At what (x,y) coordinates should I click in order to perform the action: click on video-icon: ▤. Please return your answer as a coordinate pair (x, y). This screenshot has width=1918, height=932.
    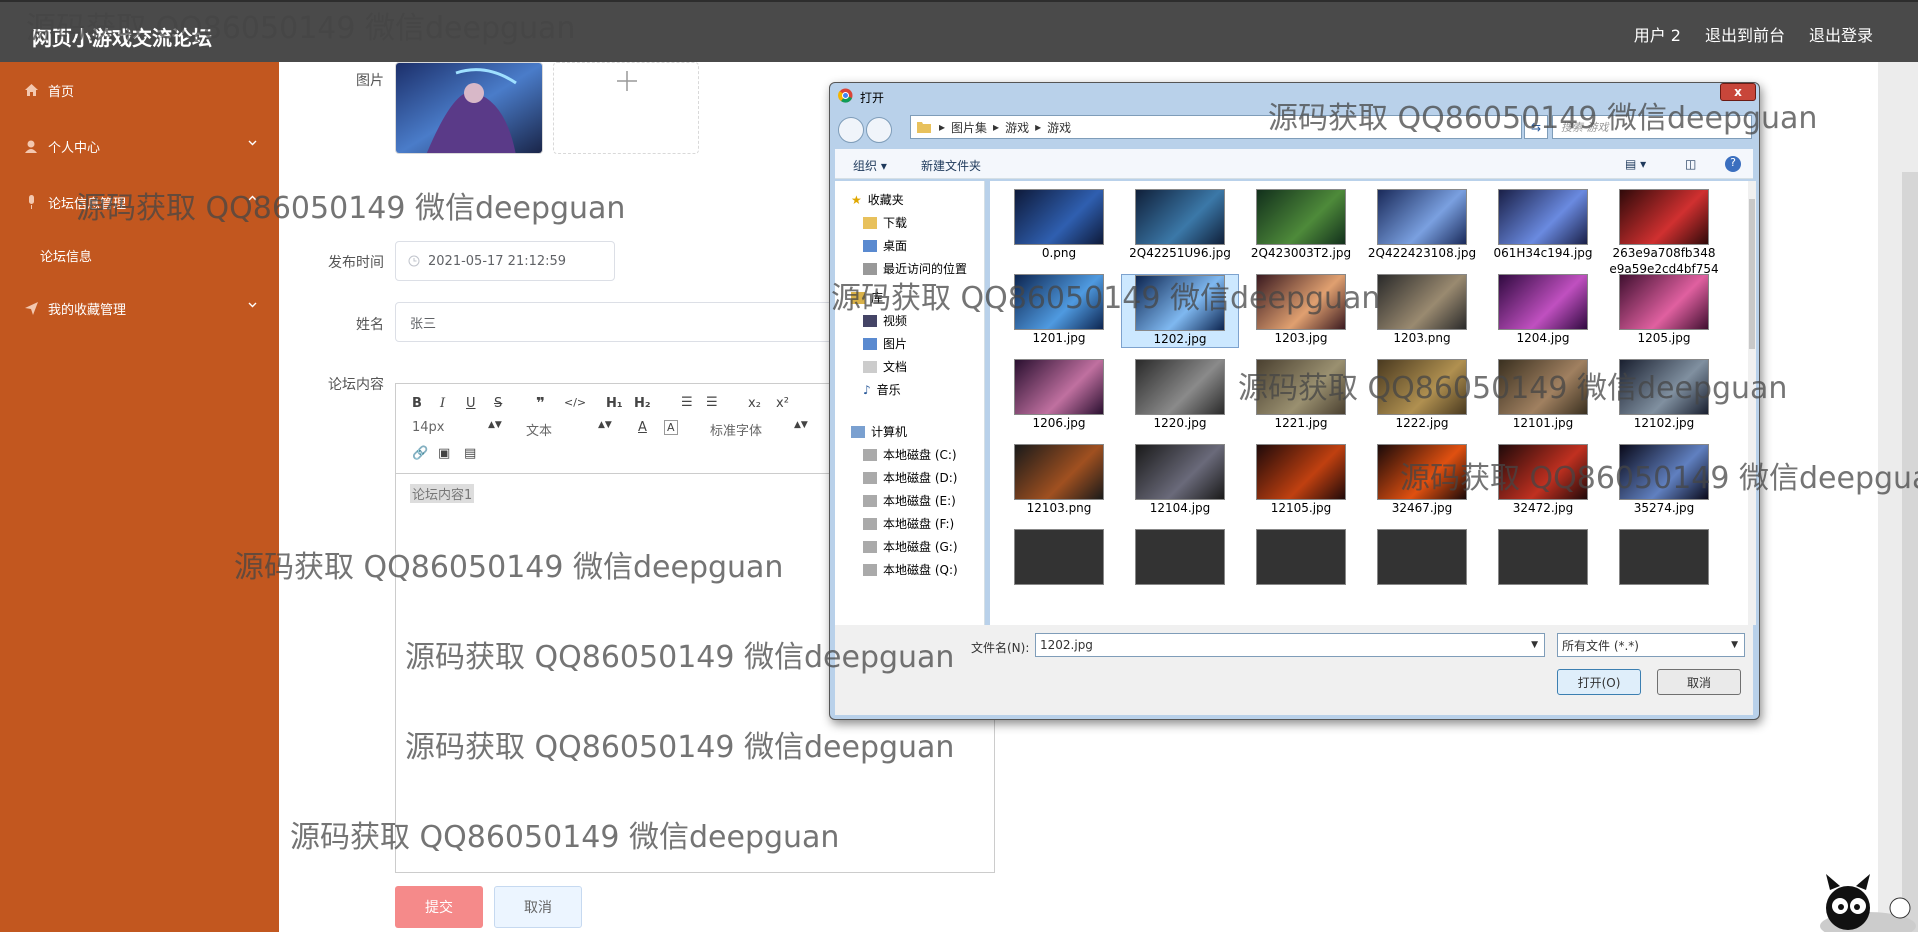
    Looking at the image, I should click on (470, 453).